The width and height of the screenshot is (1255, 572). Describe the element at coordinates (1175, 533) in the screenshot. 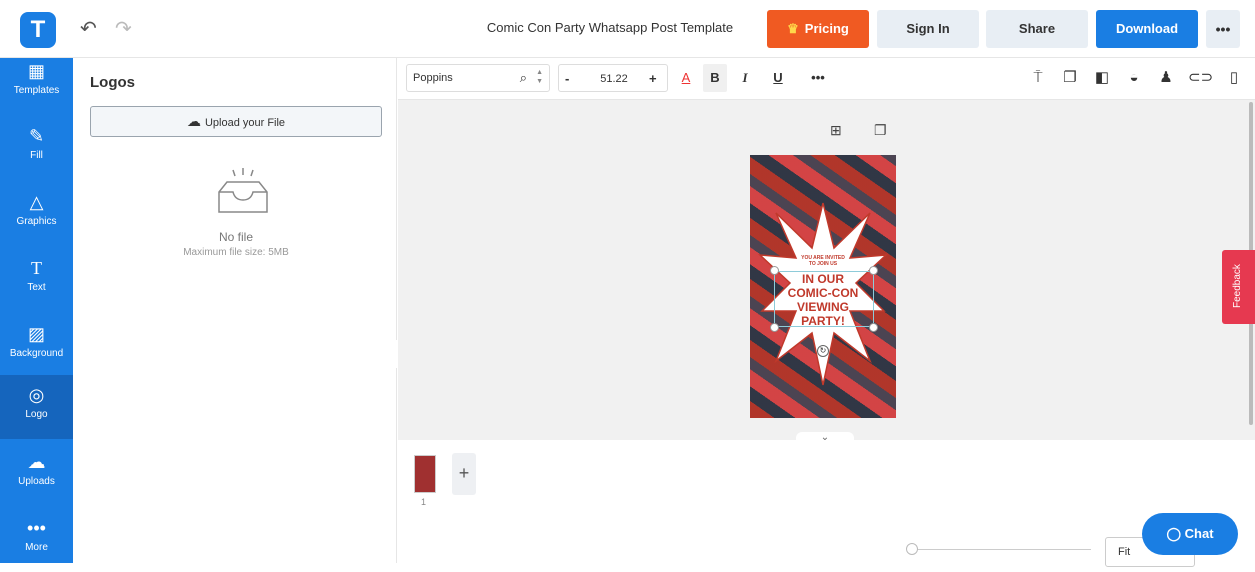

I see `chat-bubble-icon: ◯` at that location.